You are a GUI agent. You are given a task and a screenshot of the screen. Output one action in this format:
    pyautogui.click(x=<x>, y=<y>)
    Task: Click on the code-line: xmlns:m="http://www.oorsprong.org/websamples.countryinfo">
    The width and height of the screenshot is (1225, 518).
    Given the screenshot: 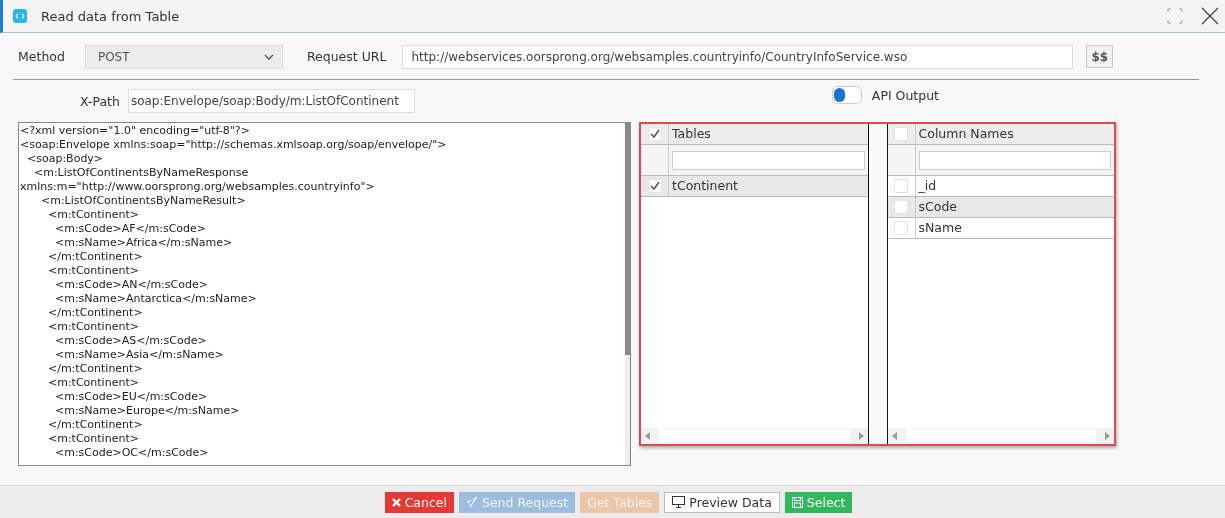 What is the action you would take?
    pyautogui.click(x=198, y=187)
    